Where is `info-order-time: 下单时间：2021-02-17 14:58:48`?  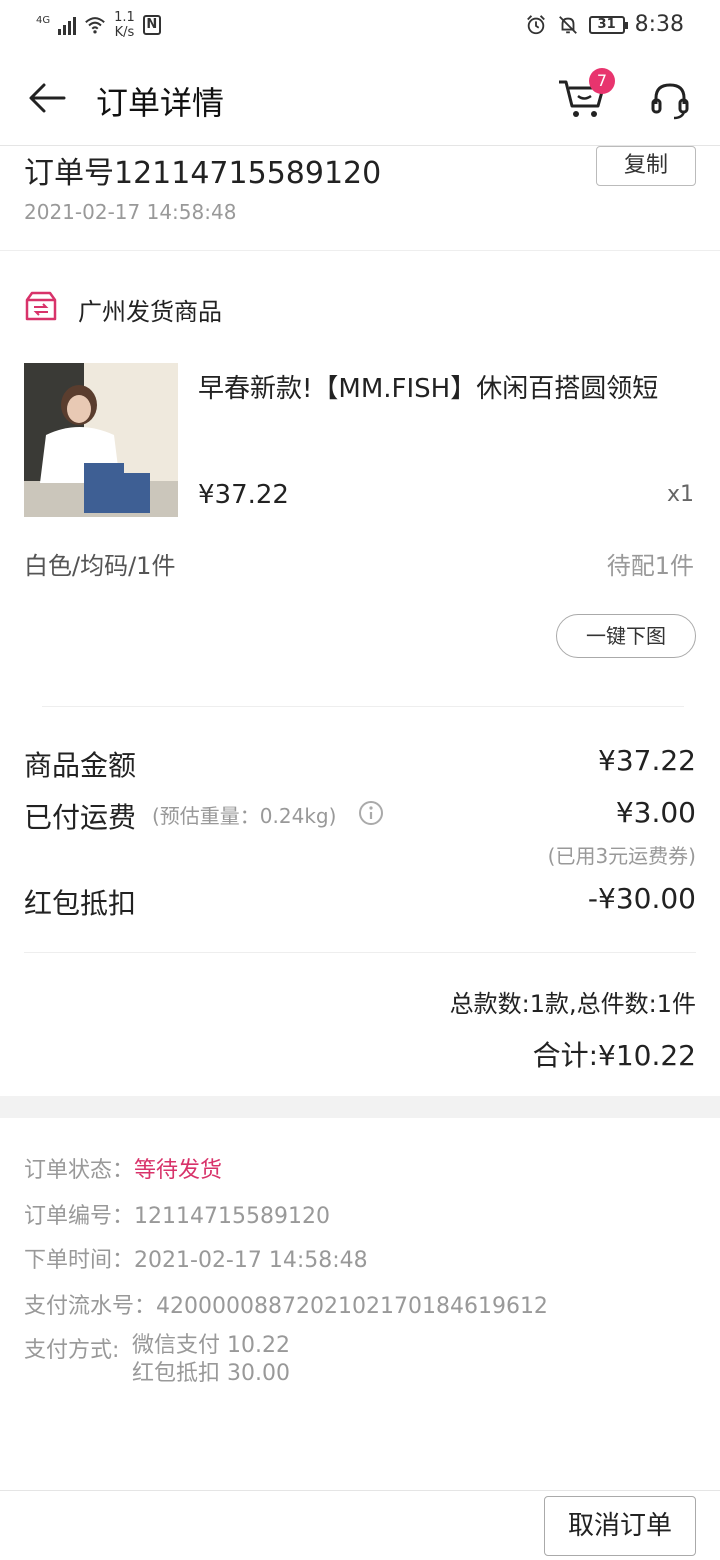 info-order-time: 下单时间：2021-02-17 14:58:48 is located at coordinates (196, 1258).